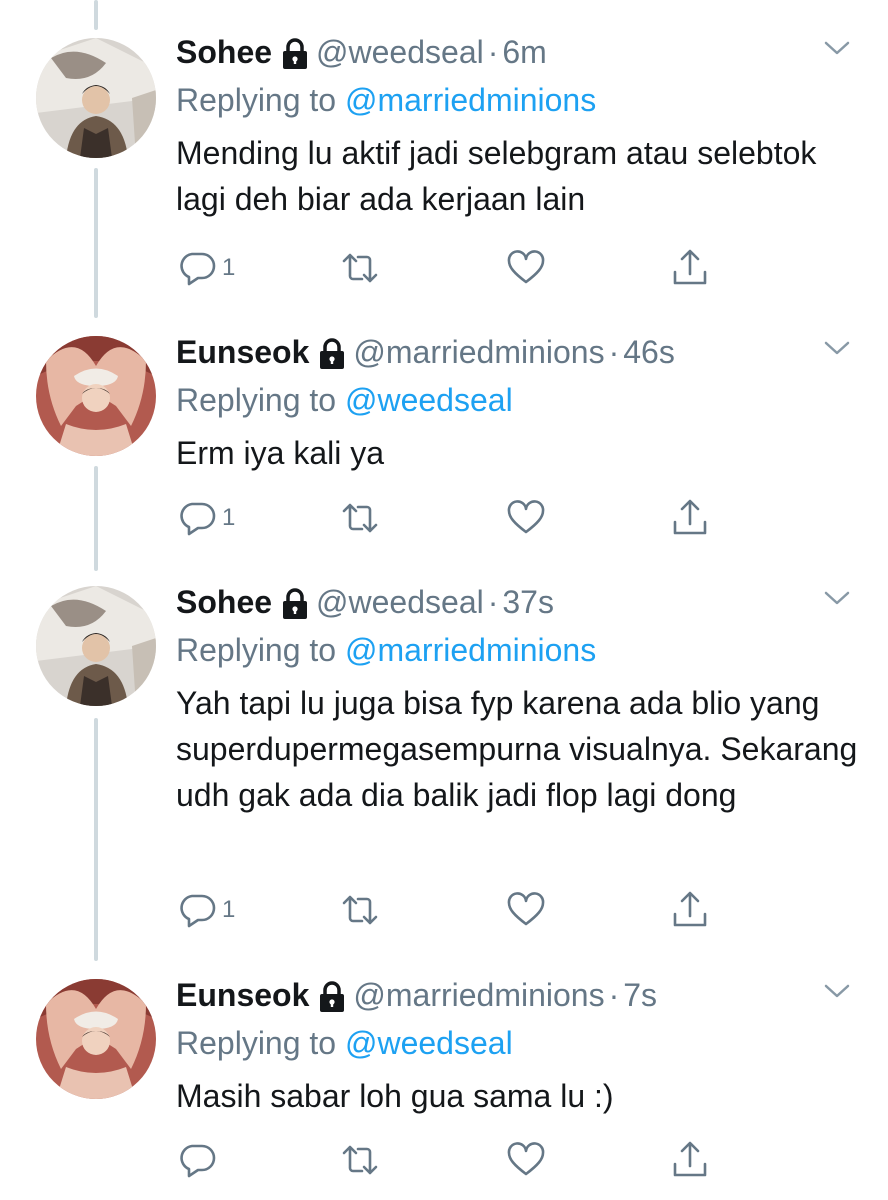  What do you see at coordinates (456, 1160) in the screenshot?
I see `tweet-actions` at bounding box center [456, 1160].